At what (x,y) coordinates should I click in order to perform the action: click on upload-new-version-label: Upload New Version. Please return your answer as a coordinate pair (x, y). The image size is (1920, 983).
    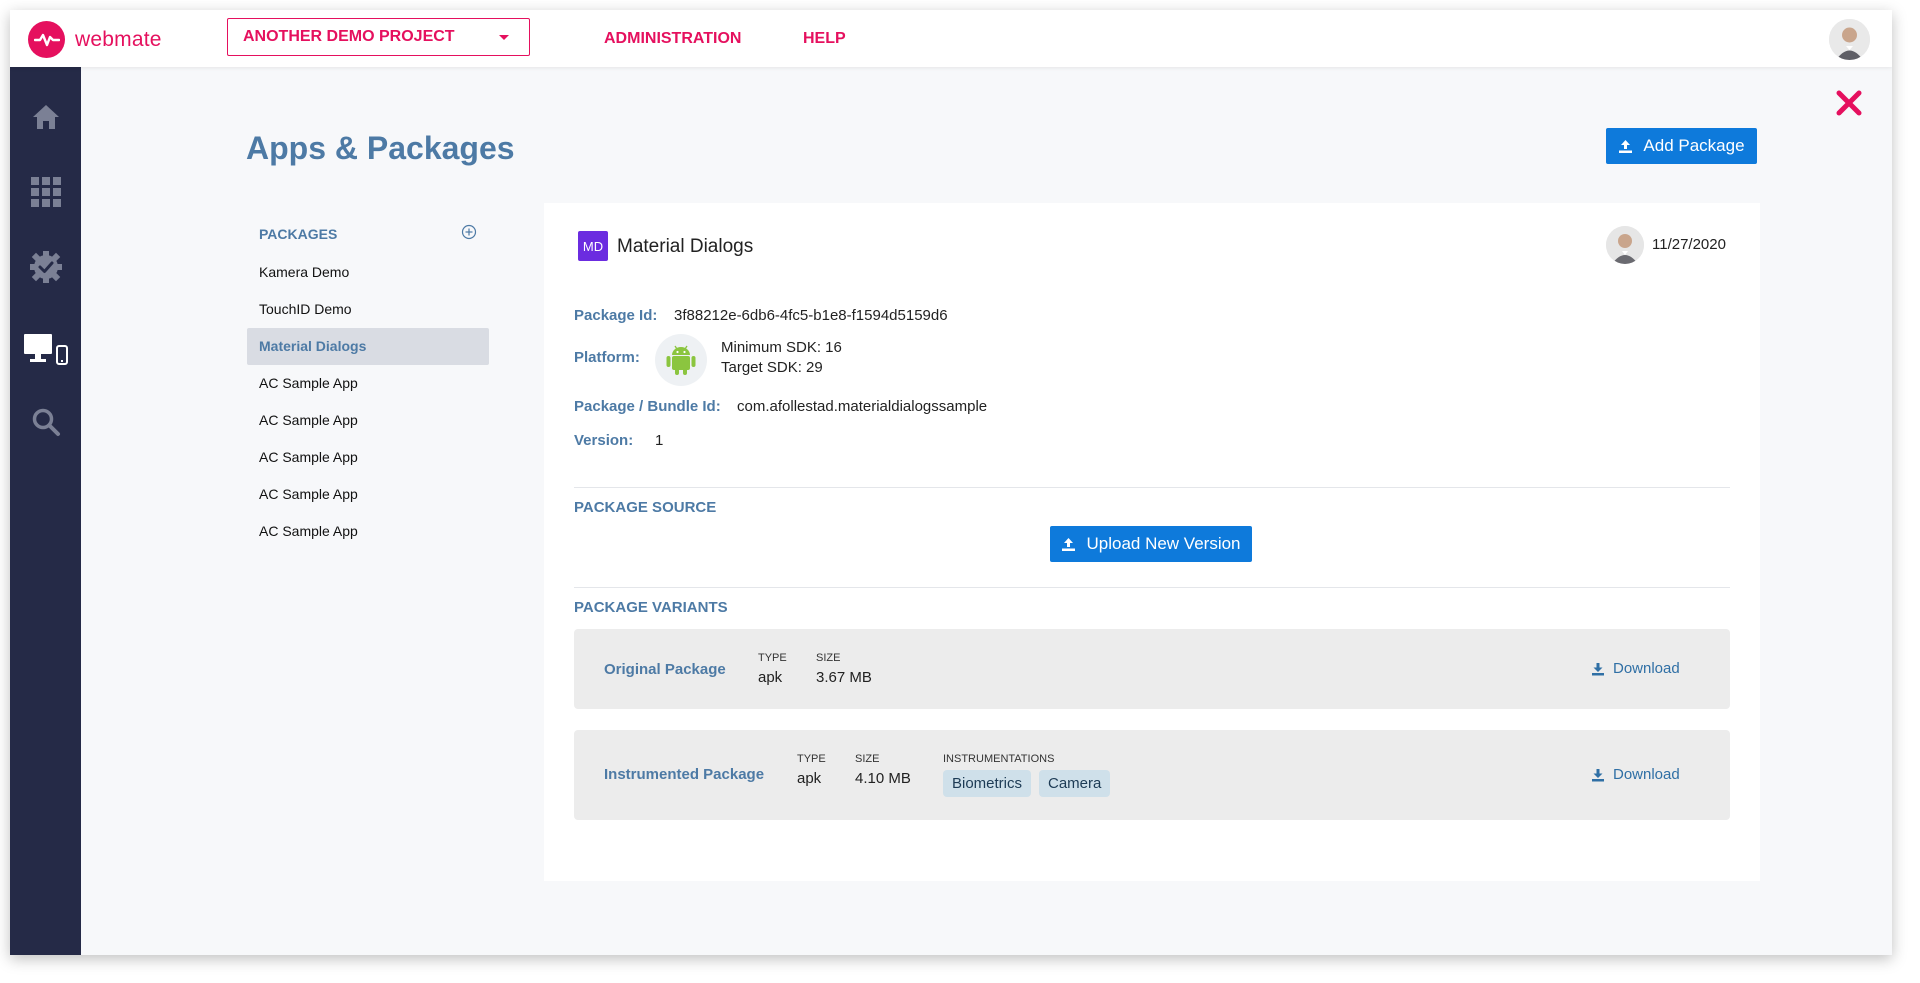
    Looking at the image, I should click on (1163, 543).